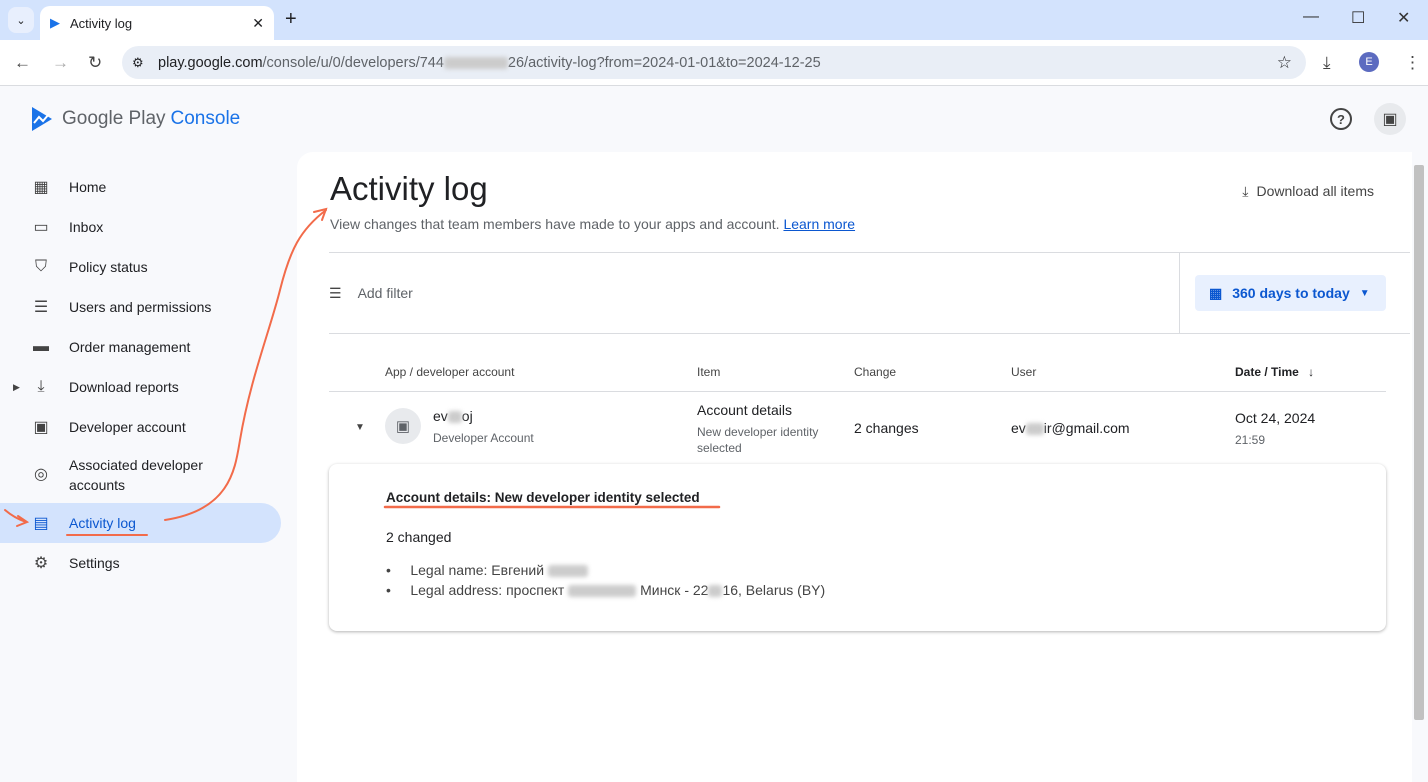 This screenshot has height=782, width=1428. Describe the element at coordinates (1364, 293) in the screenshot. I see `dropdown-arrow-icon: ▼` at that location.